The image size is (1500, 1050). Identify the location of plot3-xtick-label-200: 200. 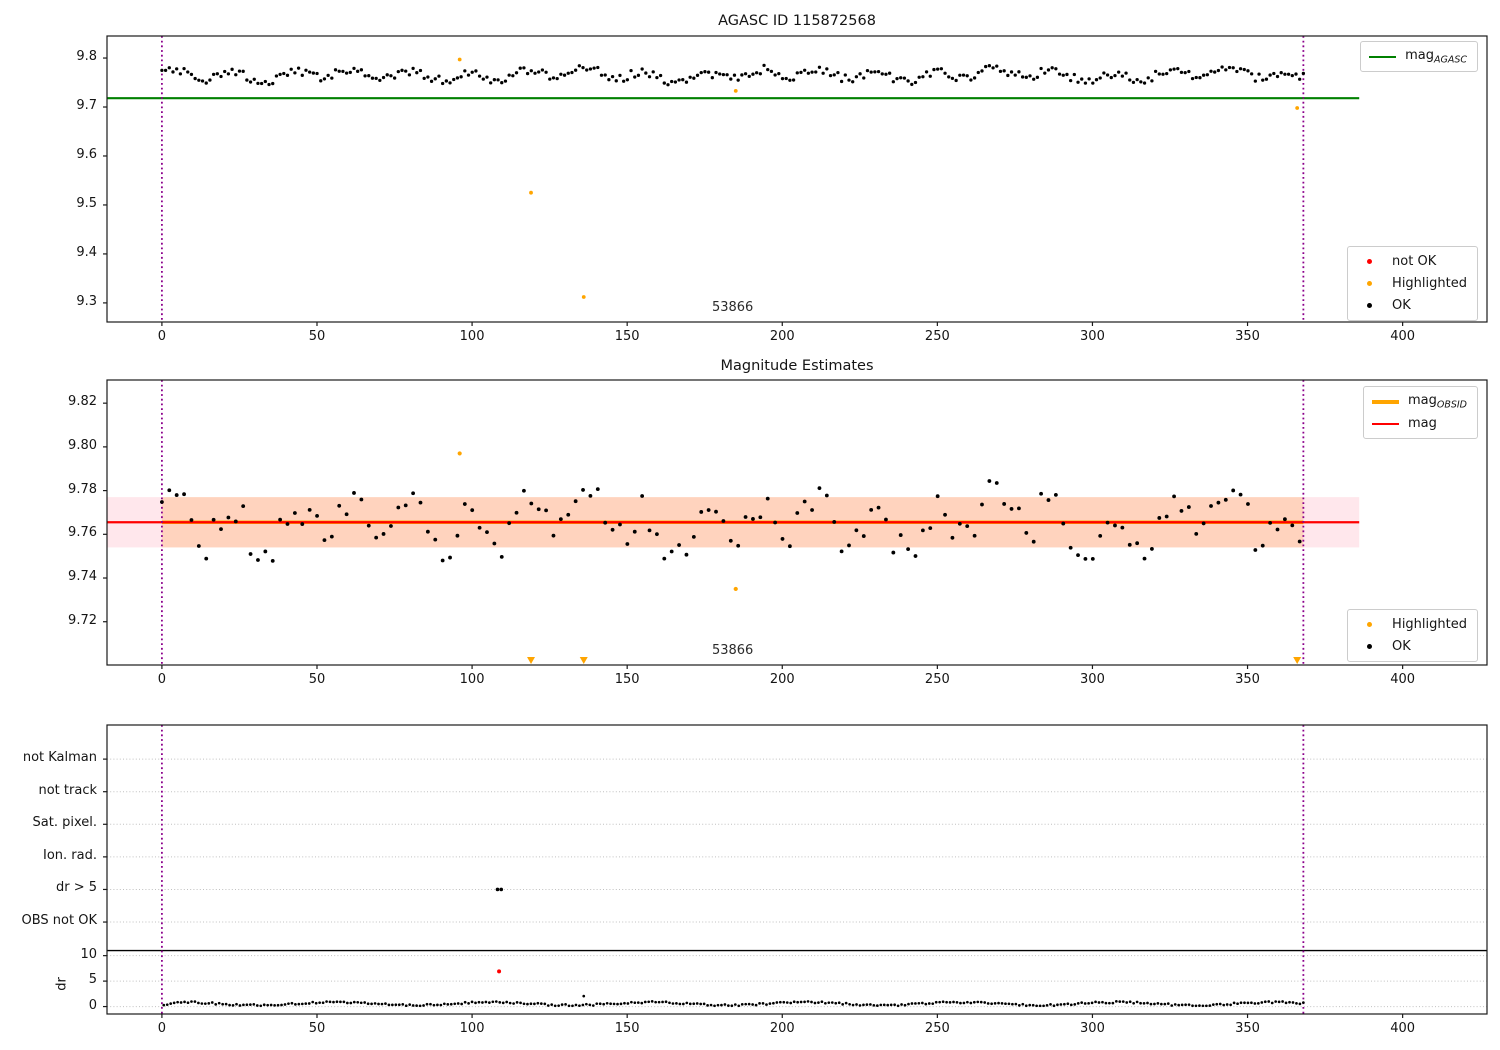
(782, 1028).